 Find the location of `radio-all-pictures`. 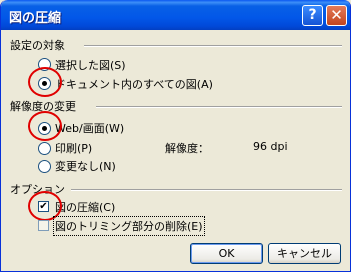

radio-all-pictures is located at coordinates (44, 83).